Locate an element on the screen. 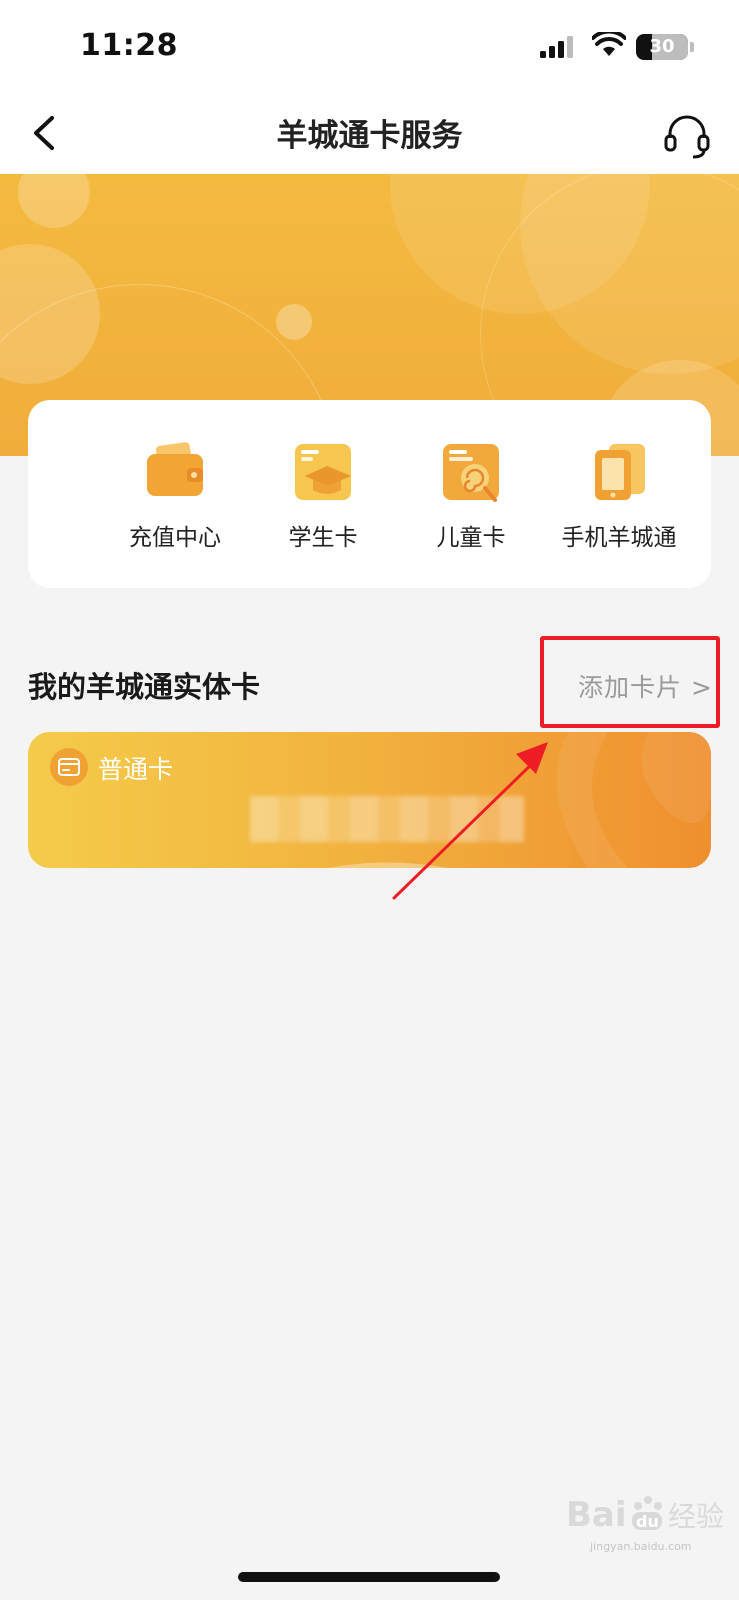 Image resolution: width=739 pixels, height=1600 pixels. quick-action-label: 手机羊城通 is located at coordinates (619, 538).